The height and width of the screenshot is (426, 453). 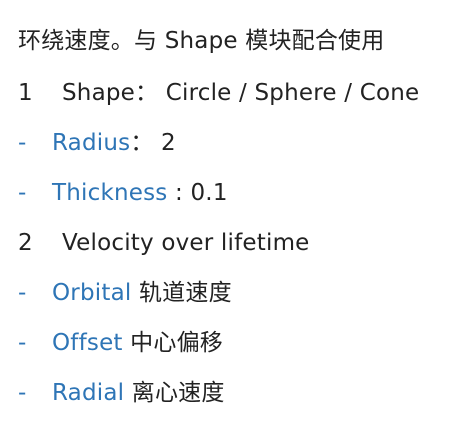 I want to click on item-key: Radial, so click(x=88, y=393).